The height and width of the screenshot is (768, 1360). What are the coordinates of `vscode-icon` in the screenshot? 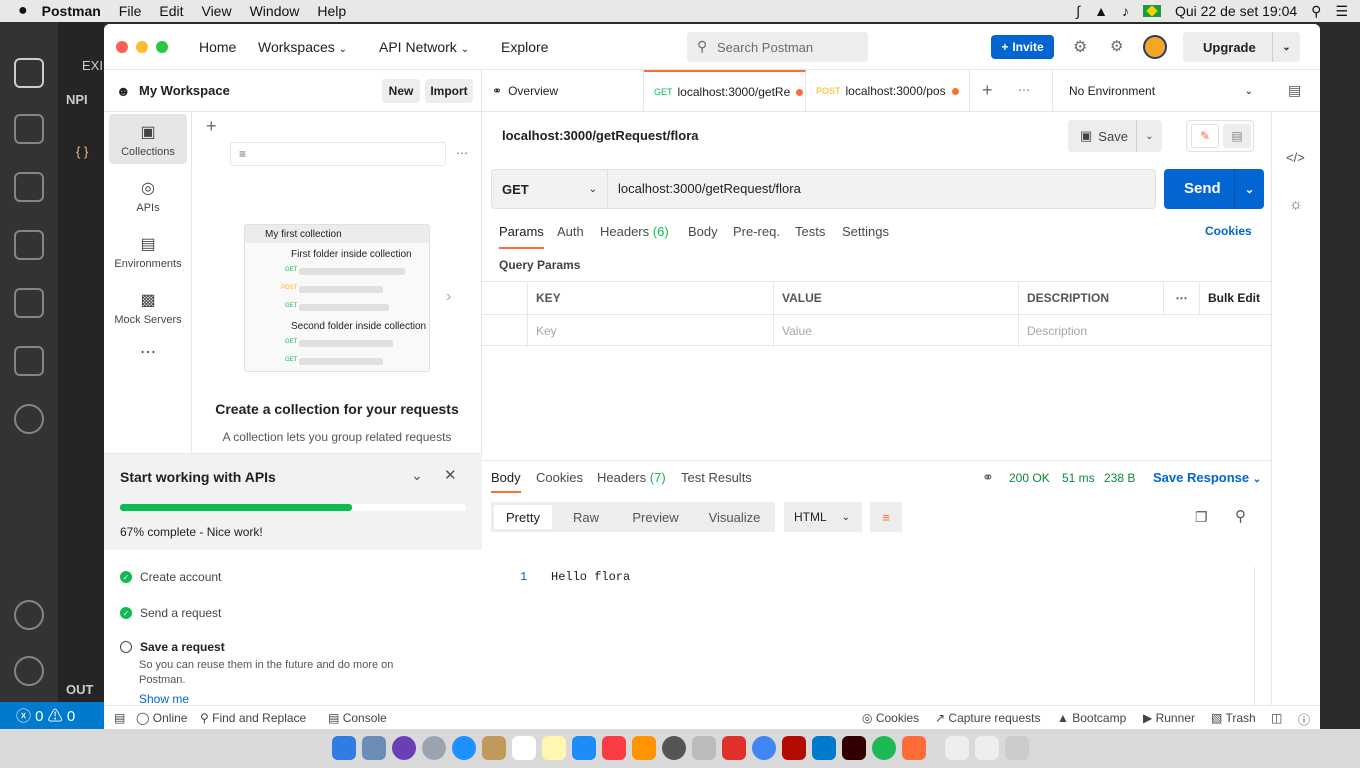 It's located at (824, 748).